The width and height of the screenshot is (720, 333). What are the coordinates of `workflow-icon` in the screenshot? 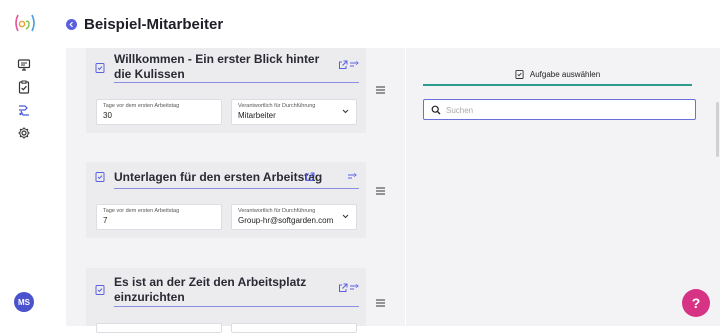 It's located at (24, 110).